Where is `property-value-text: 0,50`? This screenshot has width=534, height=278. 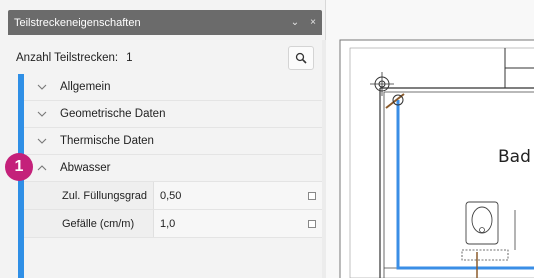 property-value-text: 0,50 is located at coordinates (171, 195).